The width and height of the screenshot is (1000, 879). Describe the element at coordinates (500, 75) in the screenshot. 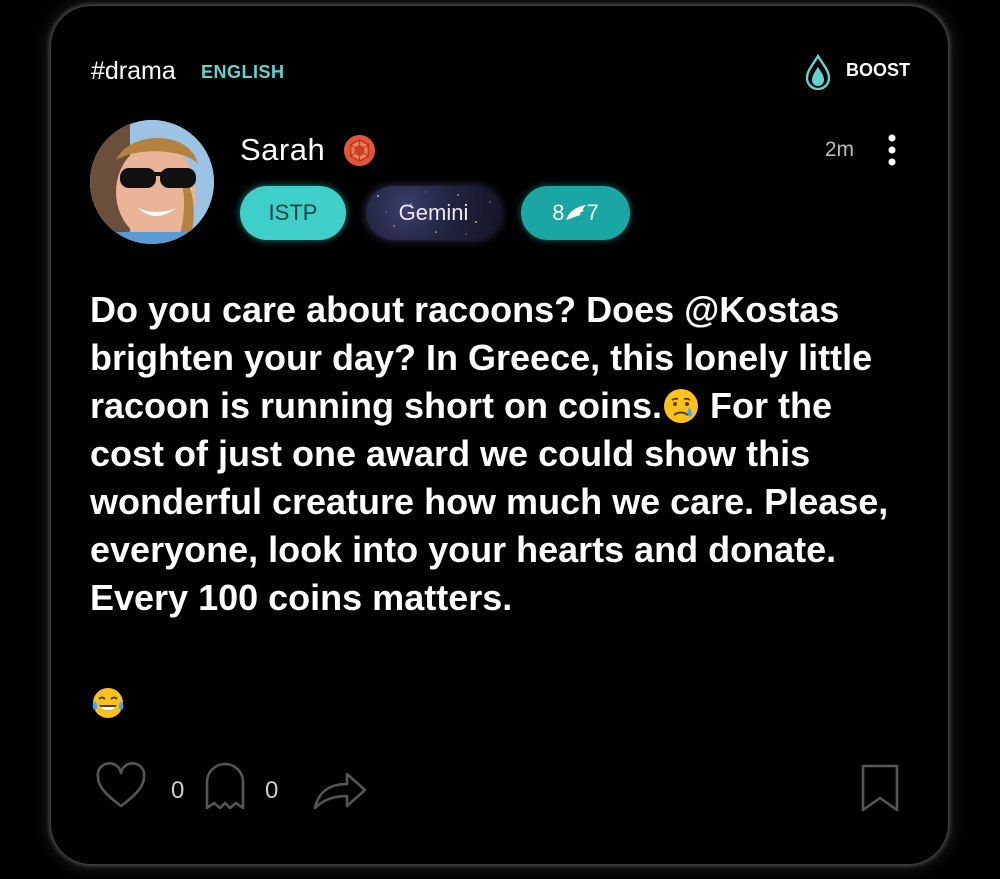

I see `post-header-bar: #drama ENGLISH BOOST` at that location.